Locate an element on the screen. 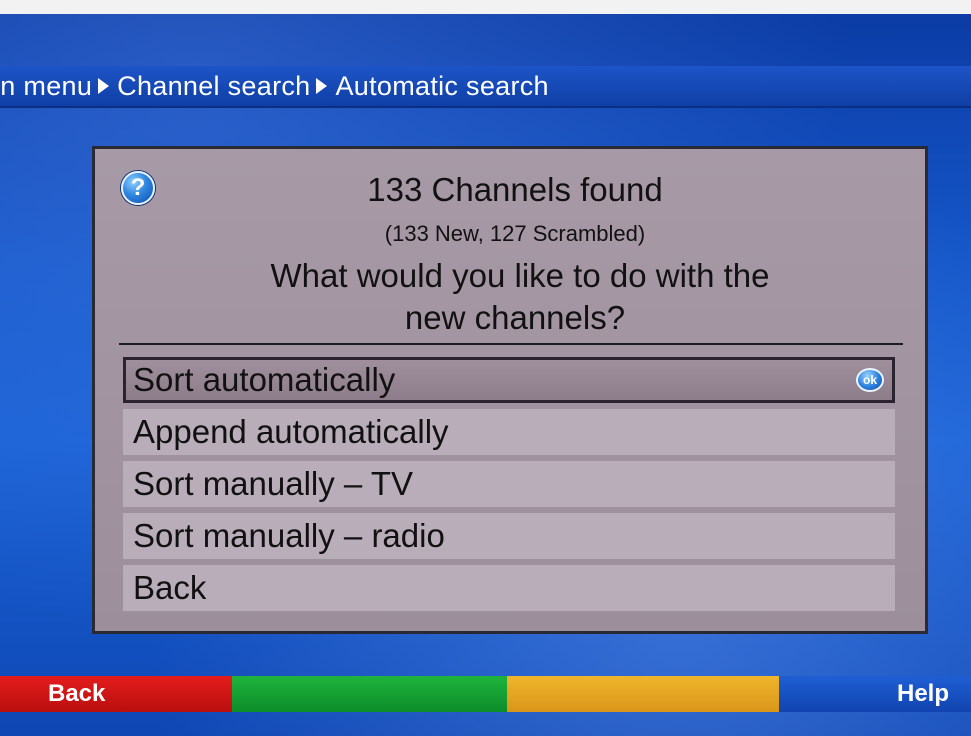 The height and width of the screenshot is (736, 971). ok-icon: ok is located at coordinates (870, 380).